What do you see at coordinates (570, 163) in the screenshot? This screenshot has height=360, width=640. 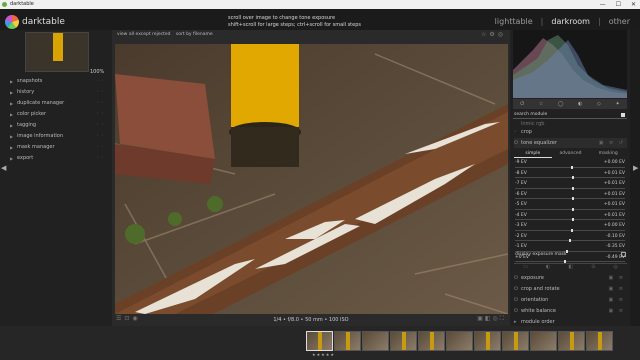 I see `ev-slider-row: -9 EV +0.00 EV` at bounding box center [570, 163].